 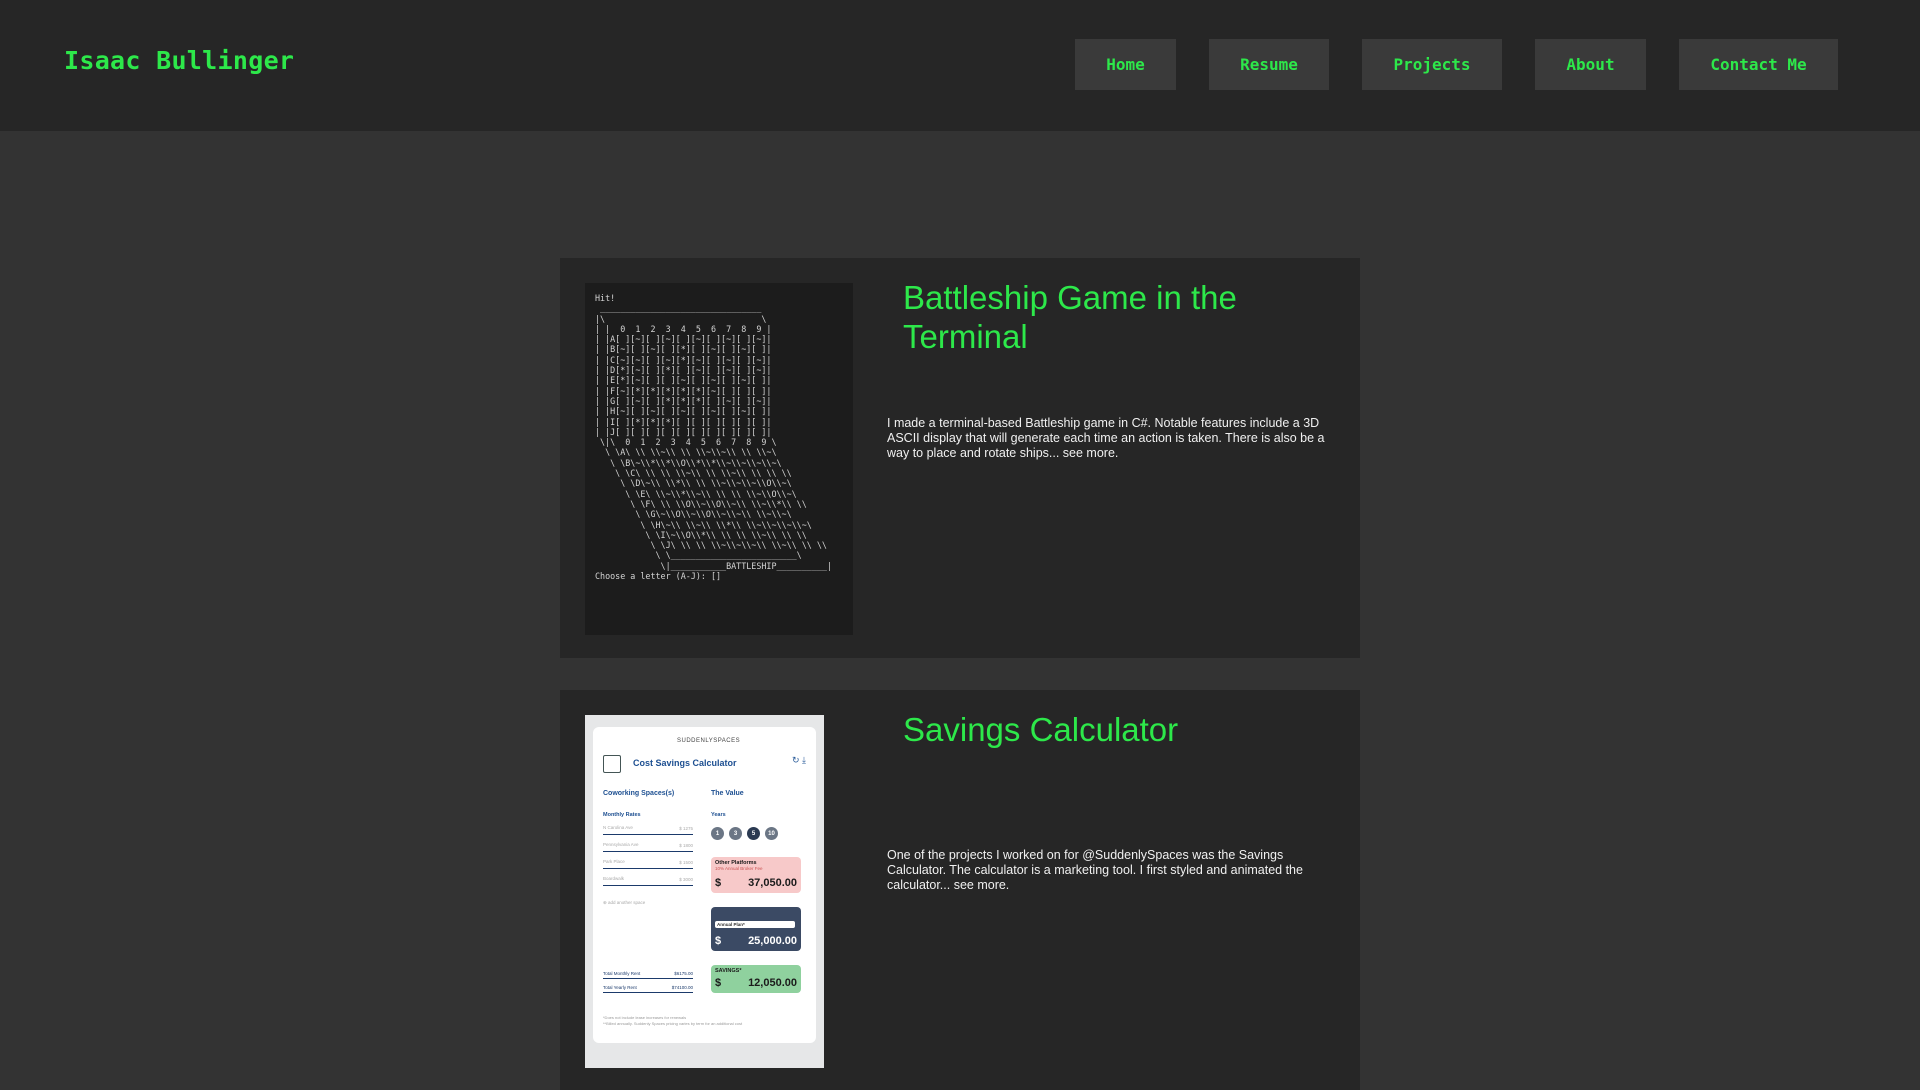 I want to click on project-title: Savings Calculator, so click(x=1113, y=729).